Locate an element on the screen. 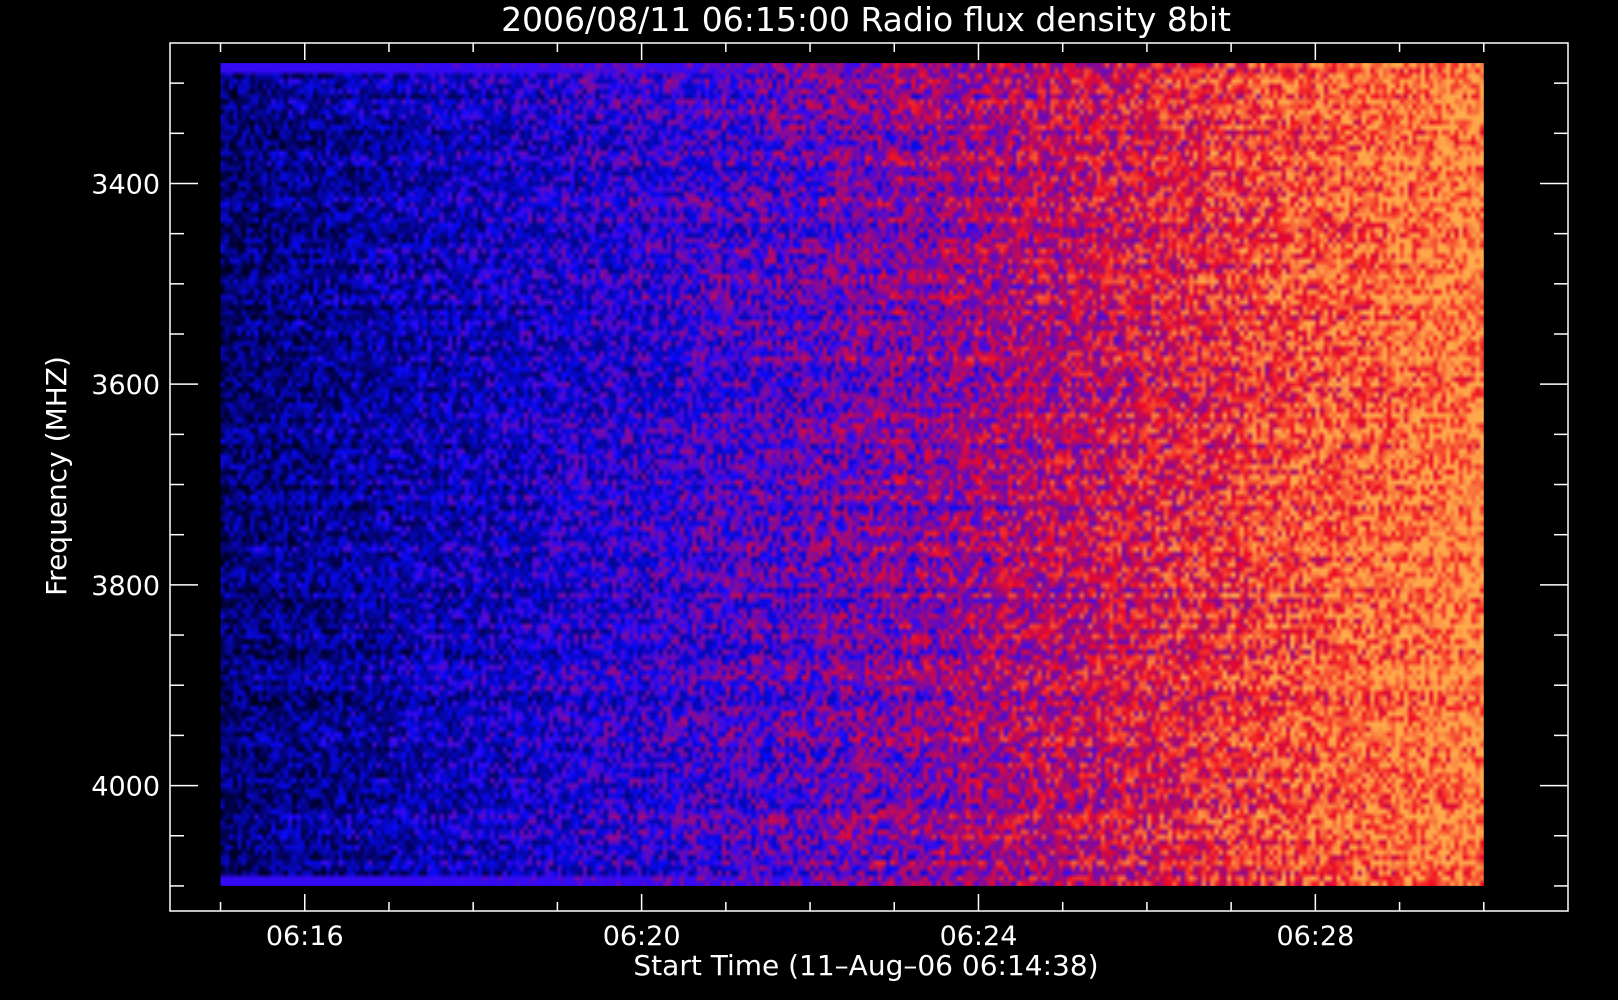  y-axis-label: Frequency (MHZ) is located at coordinates (56, 476).